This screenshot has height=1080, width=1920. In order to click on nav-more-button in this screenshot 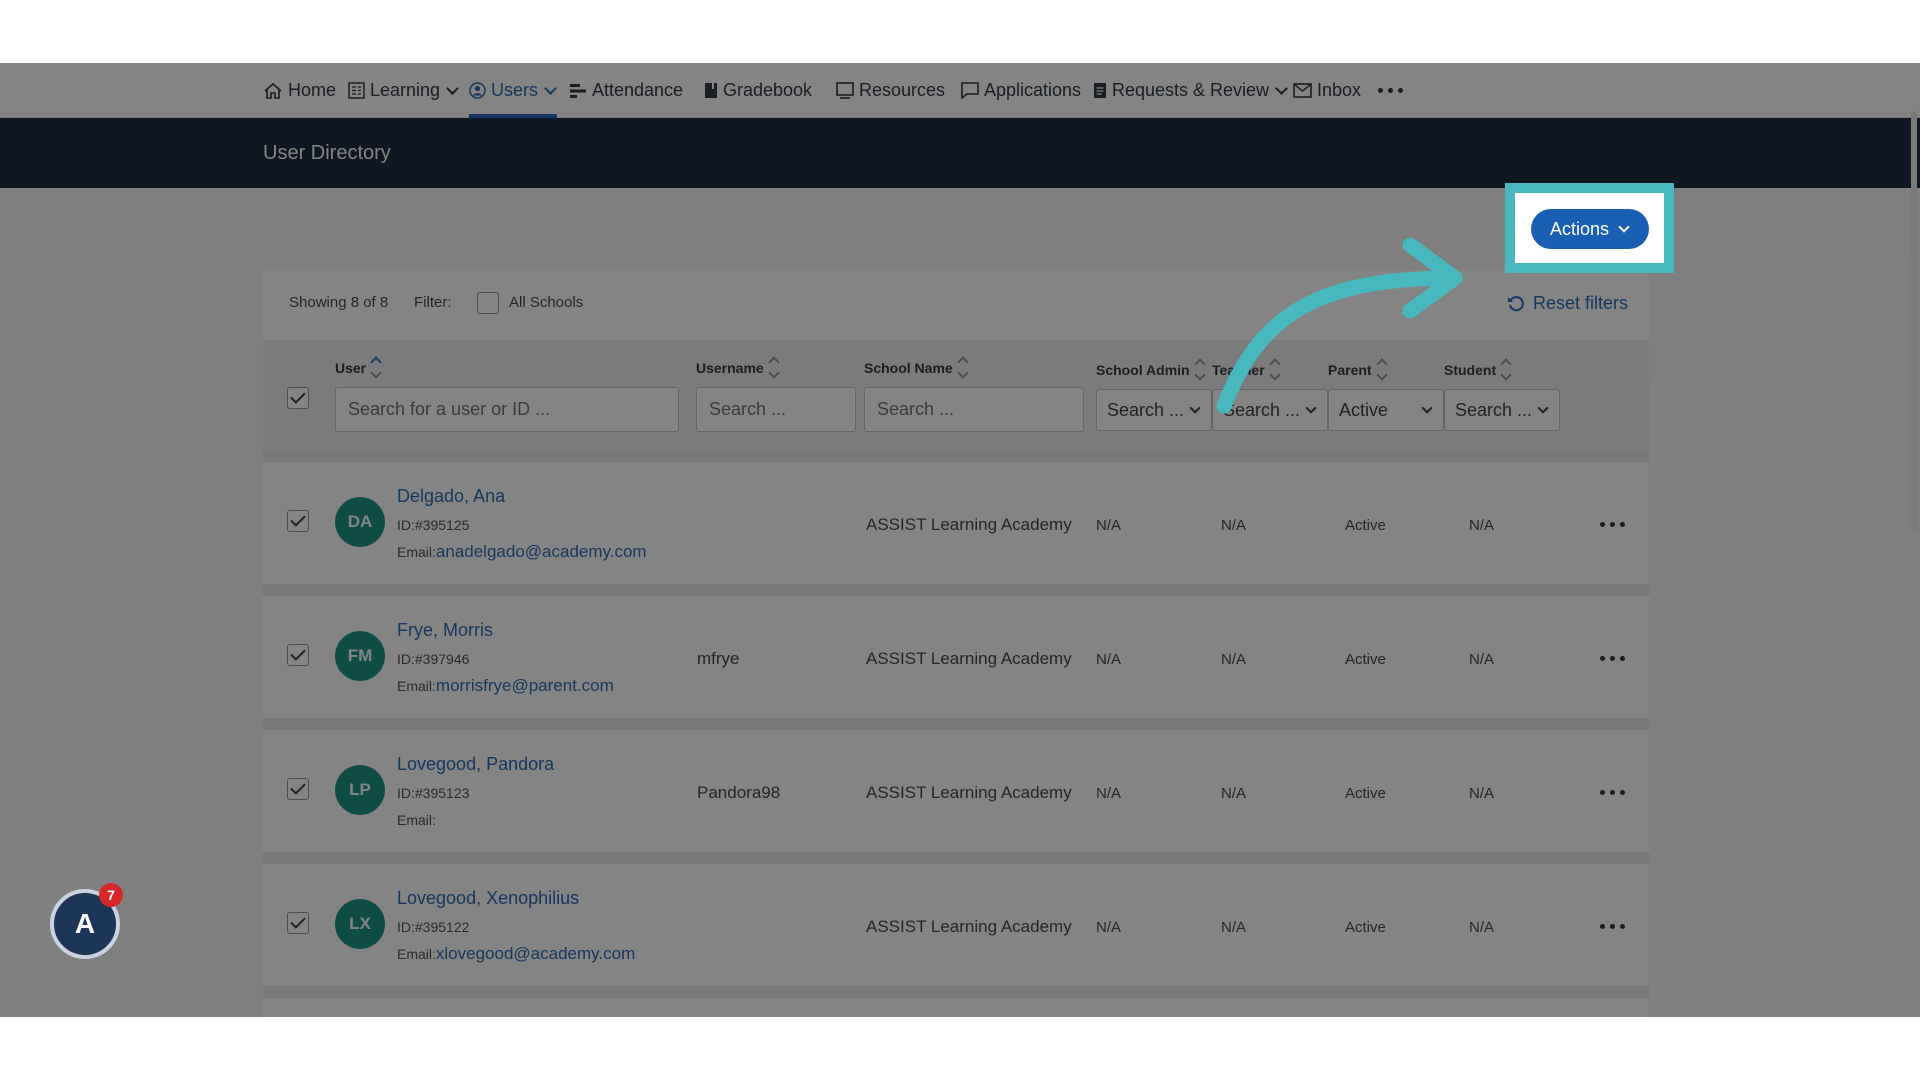, I will do `click(1390, 90)`.